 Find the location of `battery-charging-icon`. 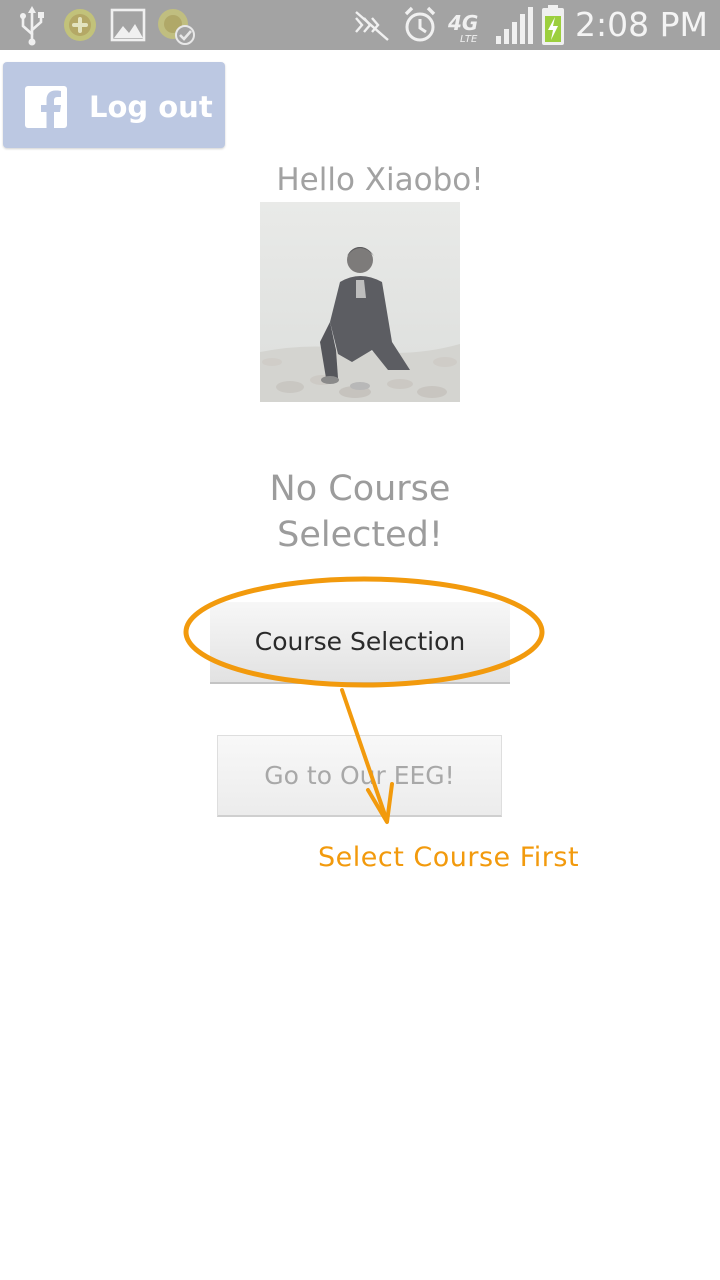

battery-charging-icon is located at coordinates (553, 25).